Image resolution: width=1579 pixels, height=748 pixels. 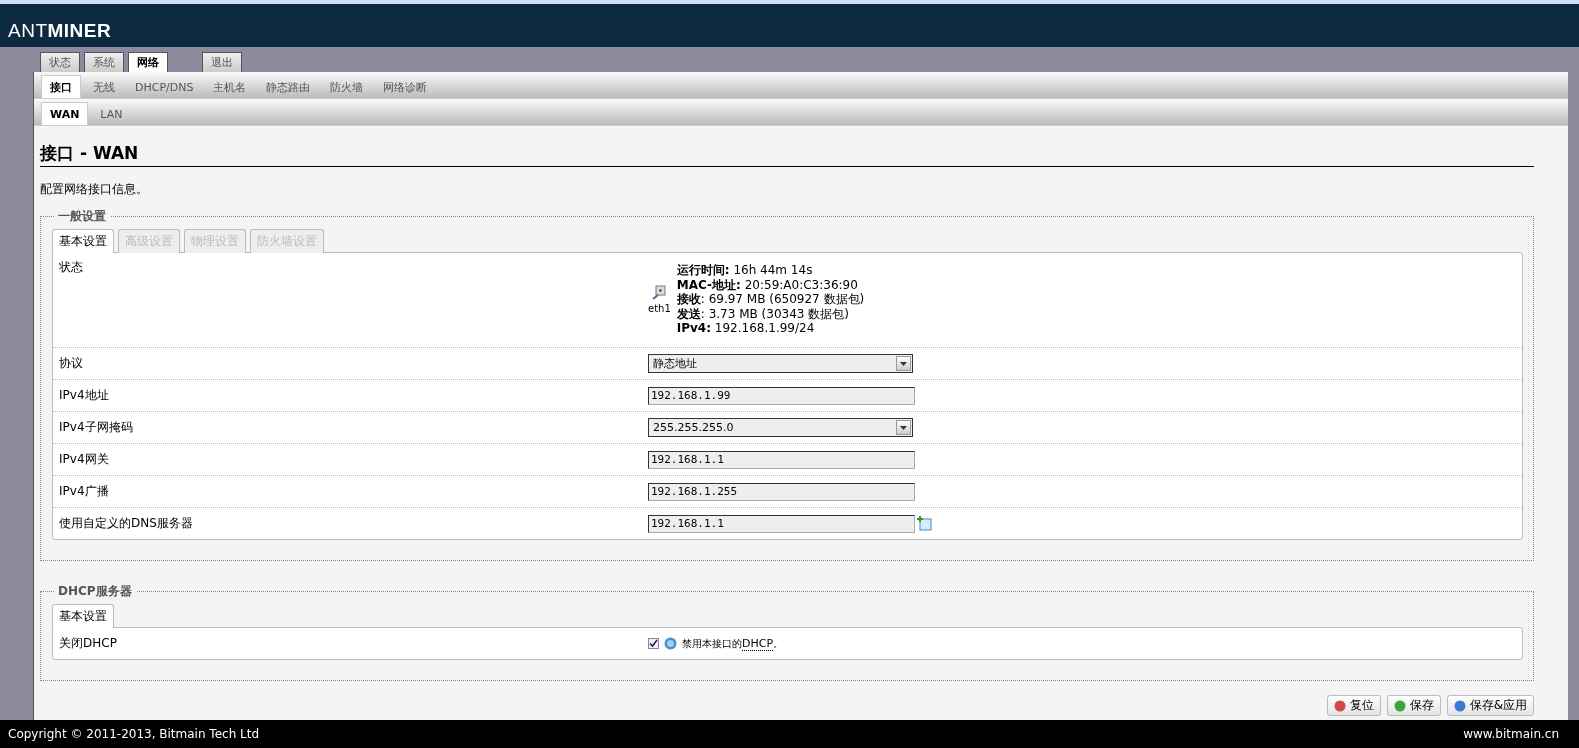 What do you see at coordinates (104, 62) in the screenshot?
I see `menu-tab: 系统` at bounding box center [104, 62].